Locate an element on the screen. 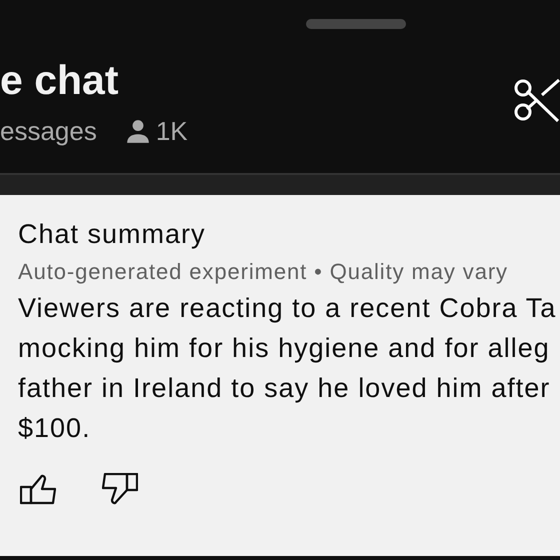 The height and width of the screenshot is (560, 560). thumbs-up-icon is located at coordinates (38, 489).